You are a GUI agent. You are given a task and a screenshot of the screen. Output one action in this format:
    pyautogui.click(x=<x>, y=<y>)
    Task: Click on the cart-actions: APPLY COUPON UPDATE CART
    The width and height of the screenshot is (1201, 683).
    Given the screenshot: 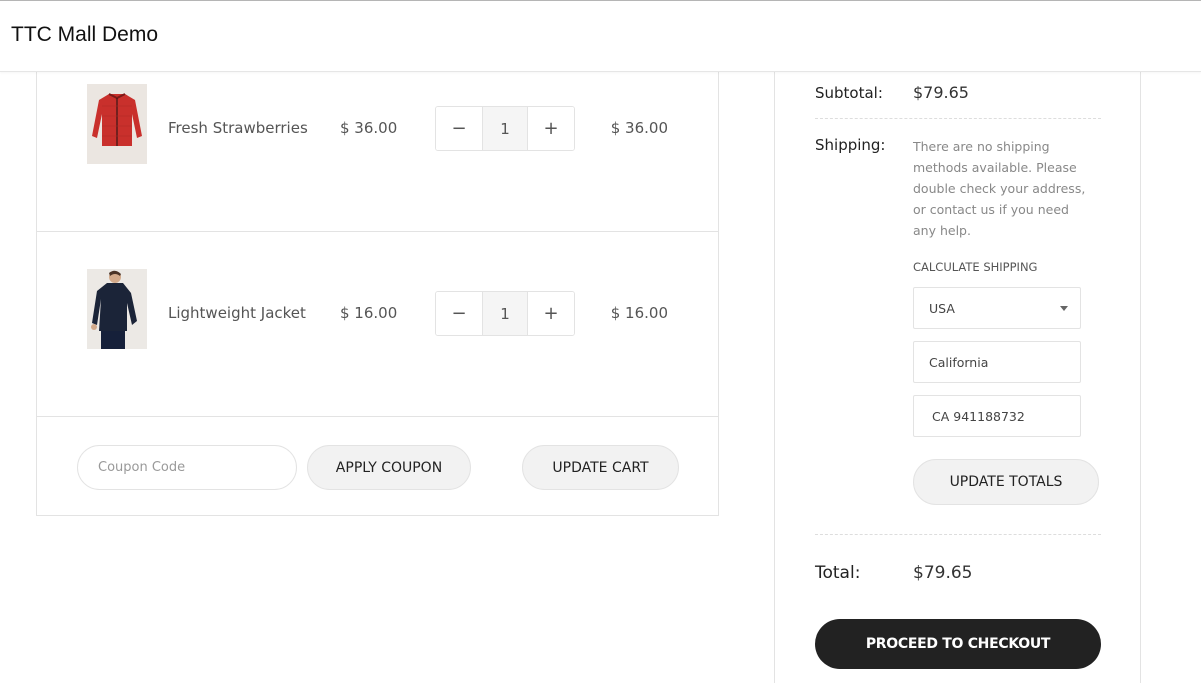 What is the action you would take?
    pyautogui.click(x=377, y=466)
    